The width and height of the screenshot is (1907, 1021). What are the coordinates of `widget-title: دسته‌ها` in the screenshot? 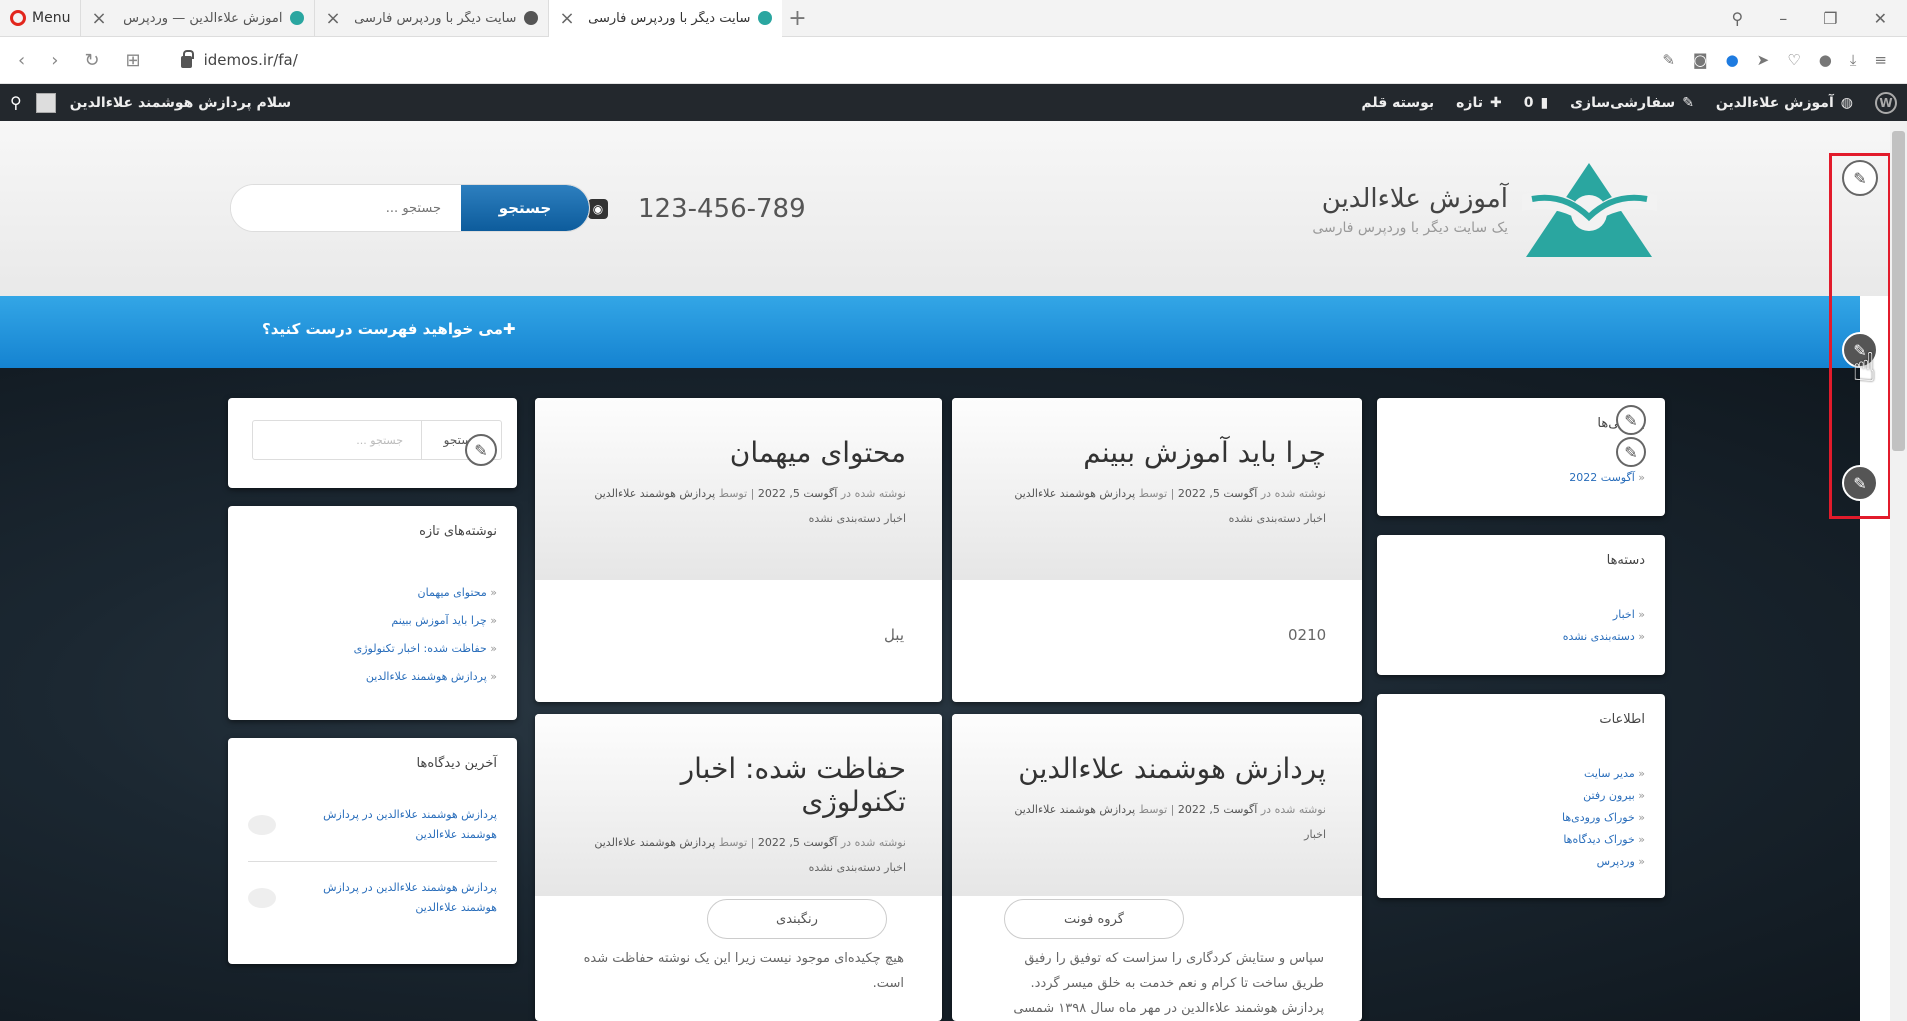 It's located at (1625, 560).